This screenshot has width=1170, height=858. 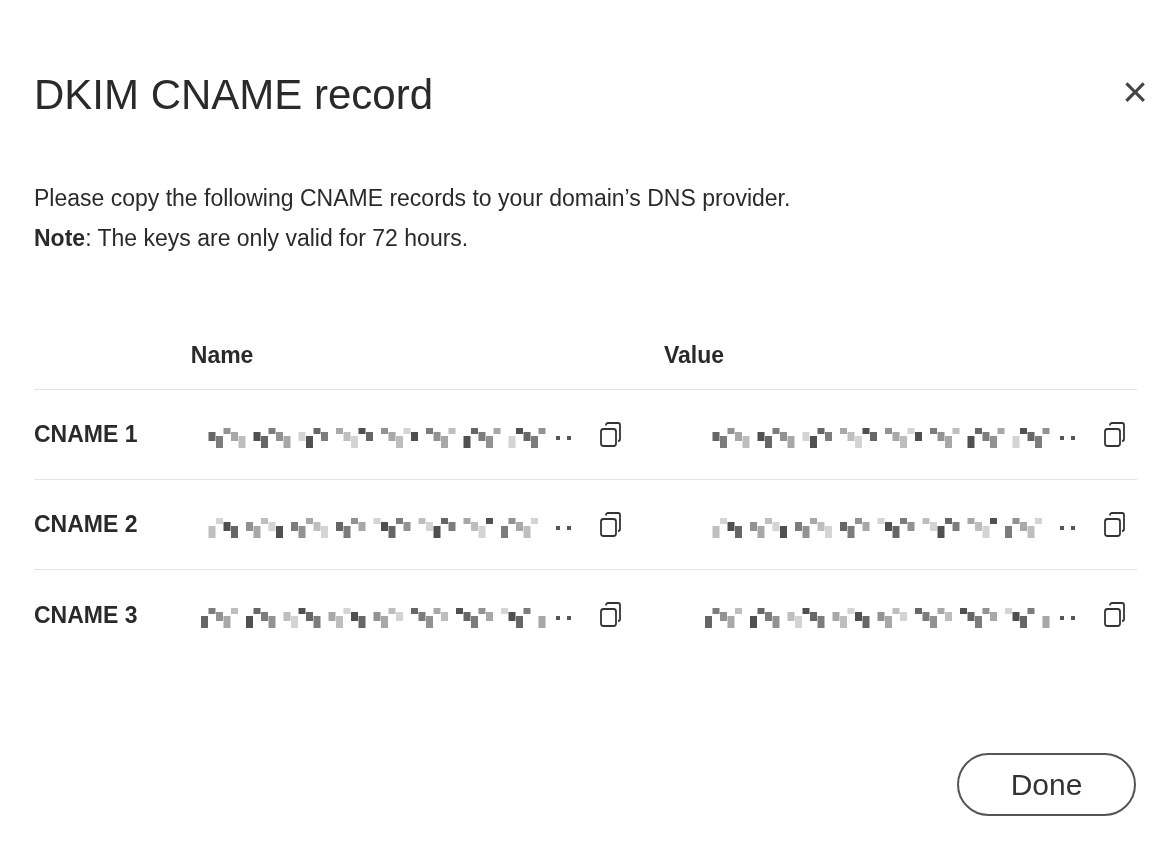 What do you see at coordinates (86, 524) in the screenshot?
I see `row-label: CNAME 2` at bounding box center [86, 524].